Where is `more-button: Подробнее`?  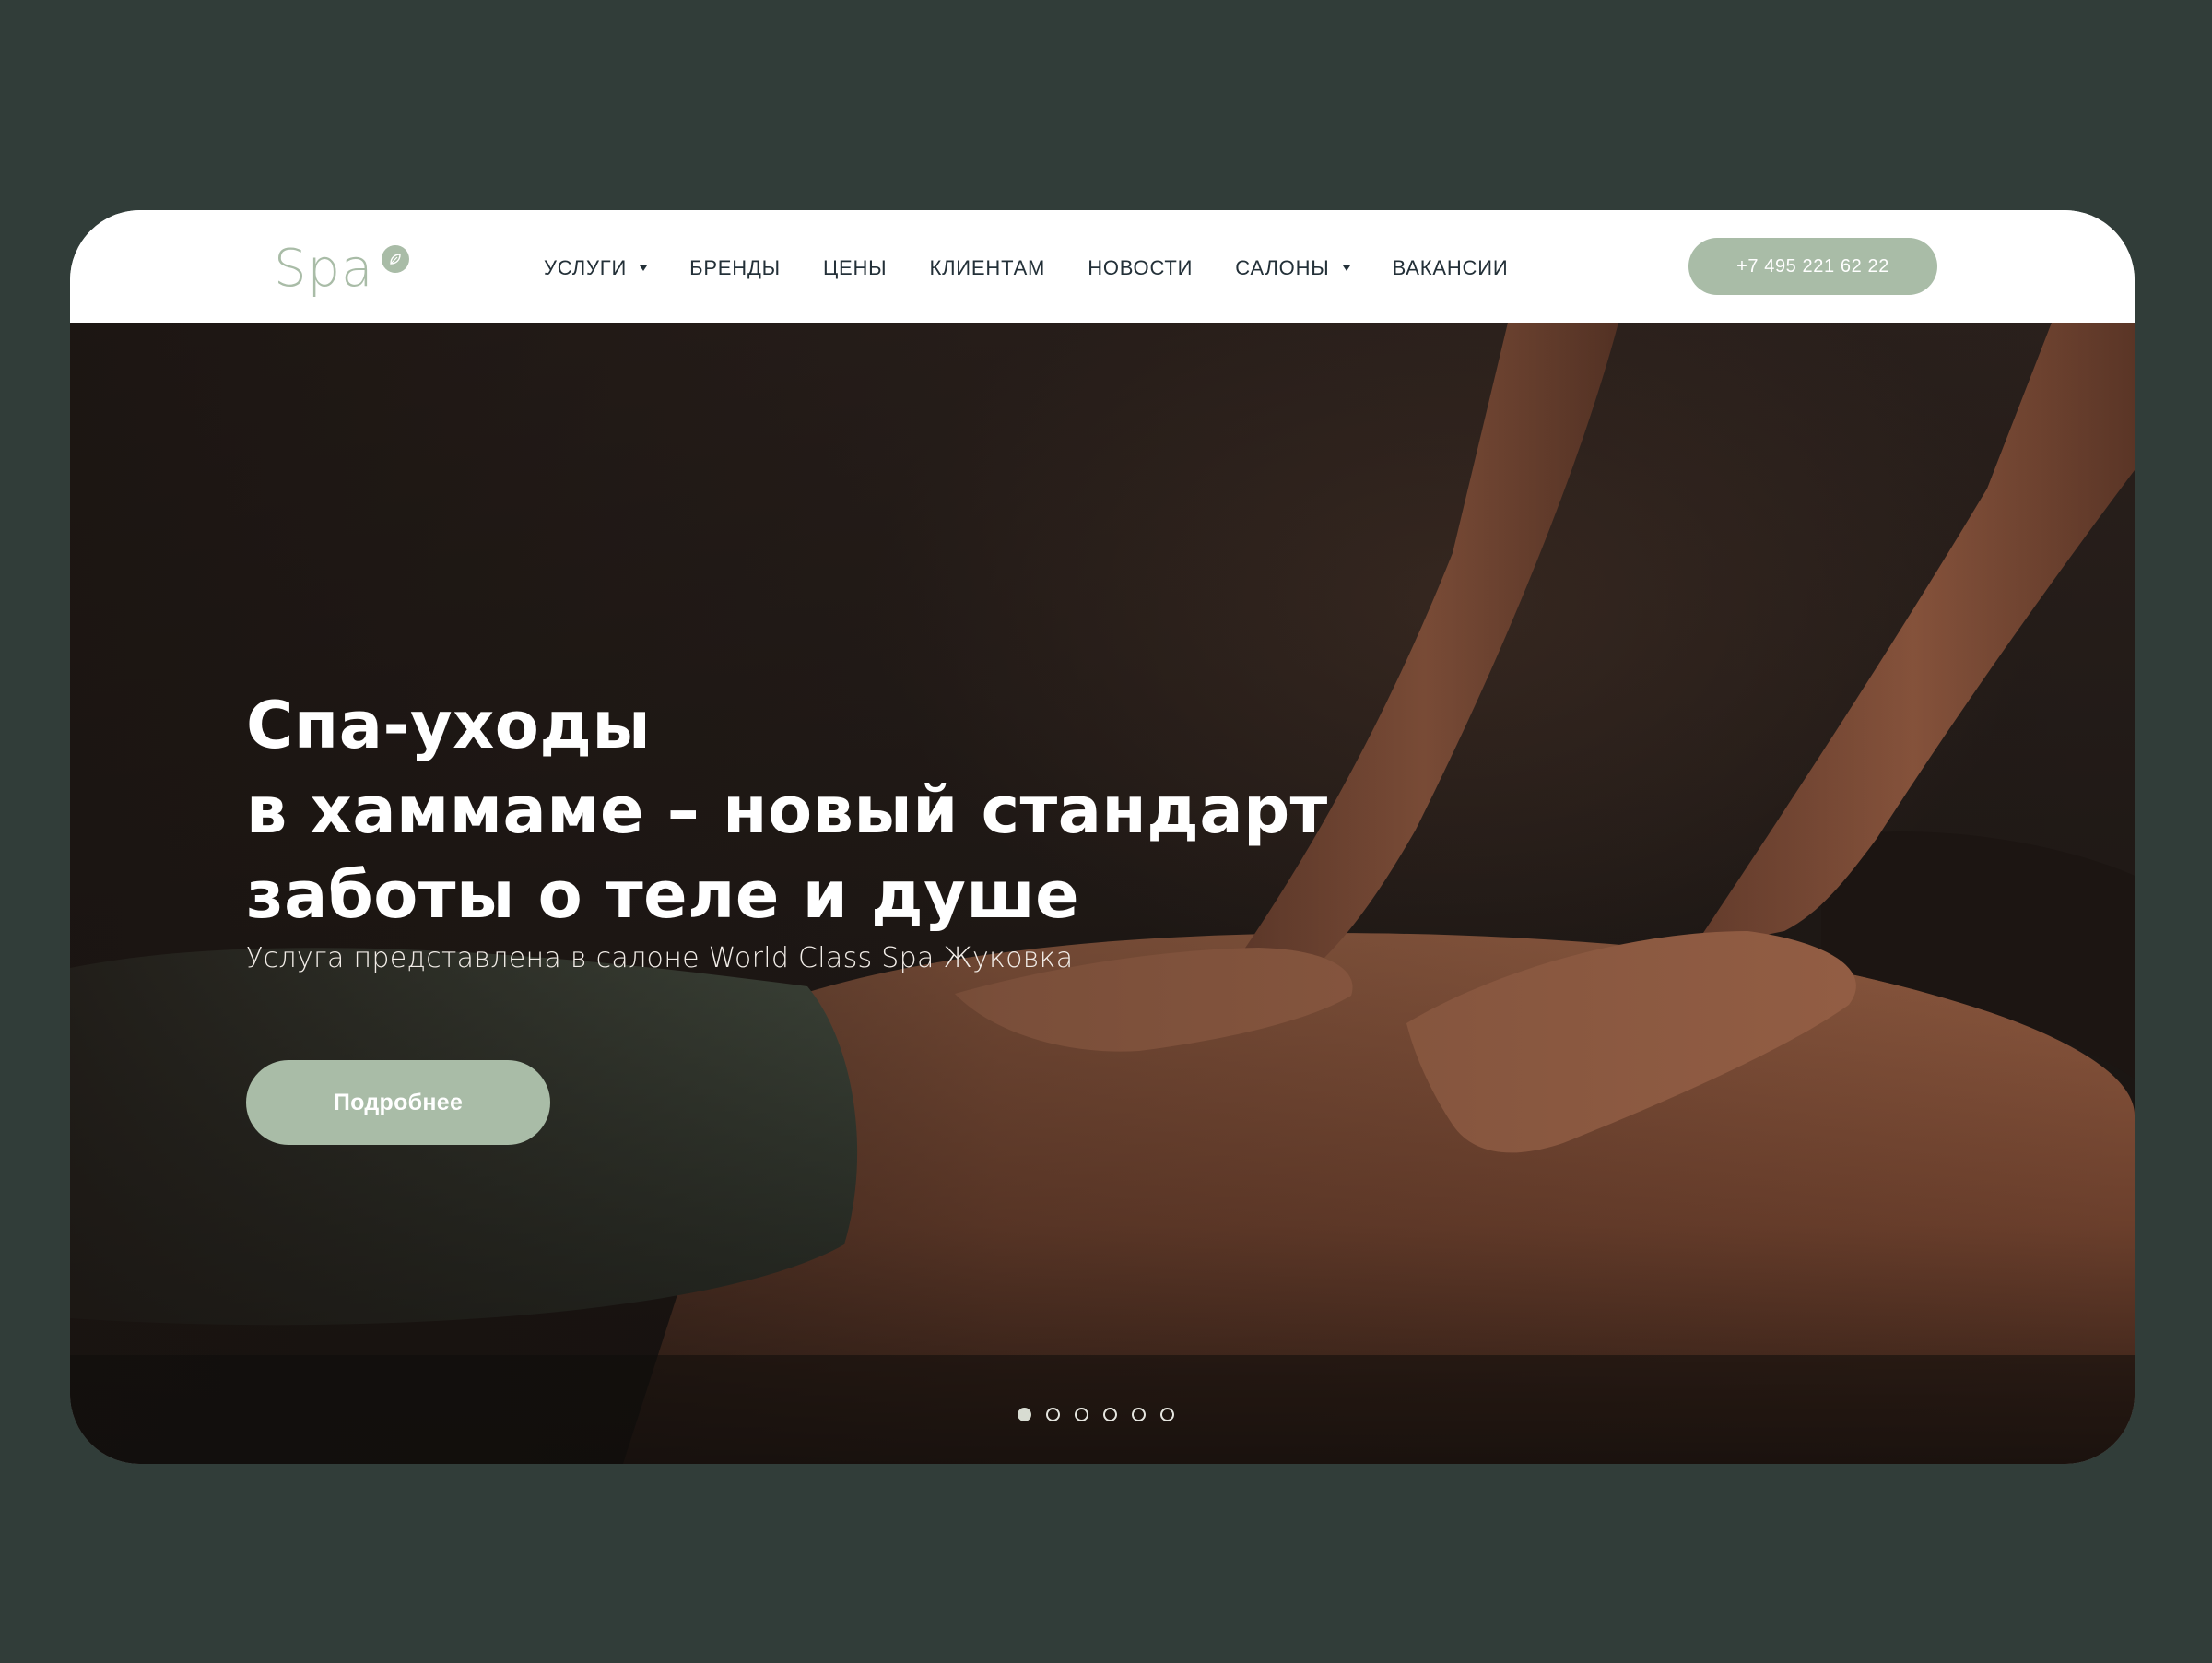
more-button: Подробнее is located at coordinates (398, 1102).